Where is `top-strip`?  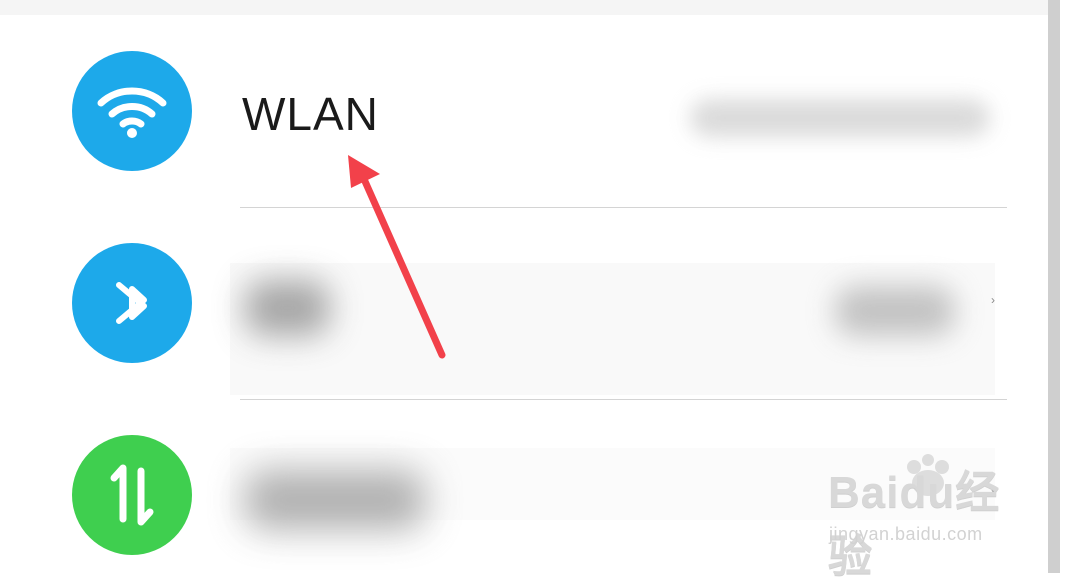
top-strip is located at coordinates (524, 7).